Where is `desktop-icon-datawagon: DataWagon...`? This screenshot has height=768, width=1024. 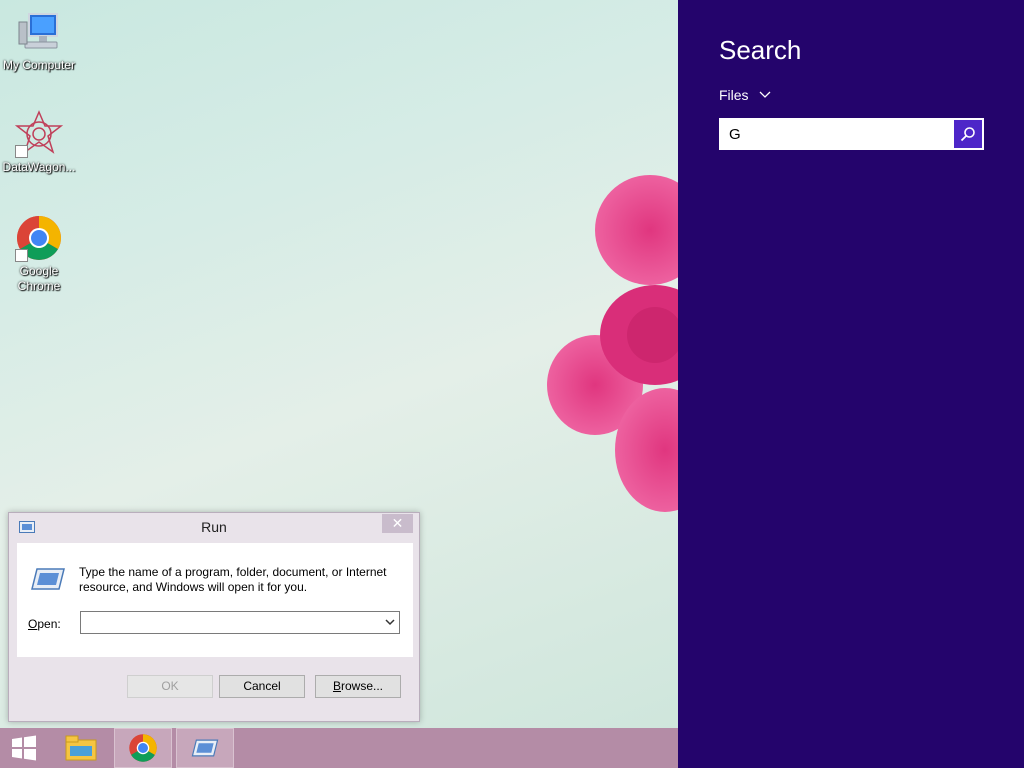
desktop-icon-datawagon: DataWagon... is located at coordinates (39, 142).